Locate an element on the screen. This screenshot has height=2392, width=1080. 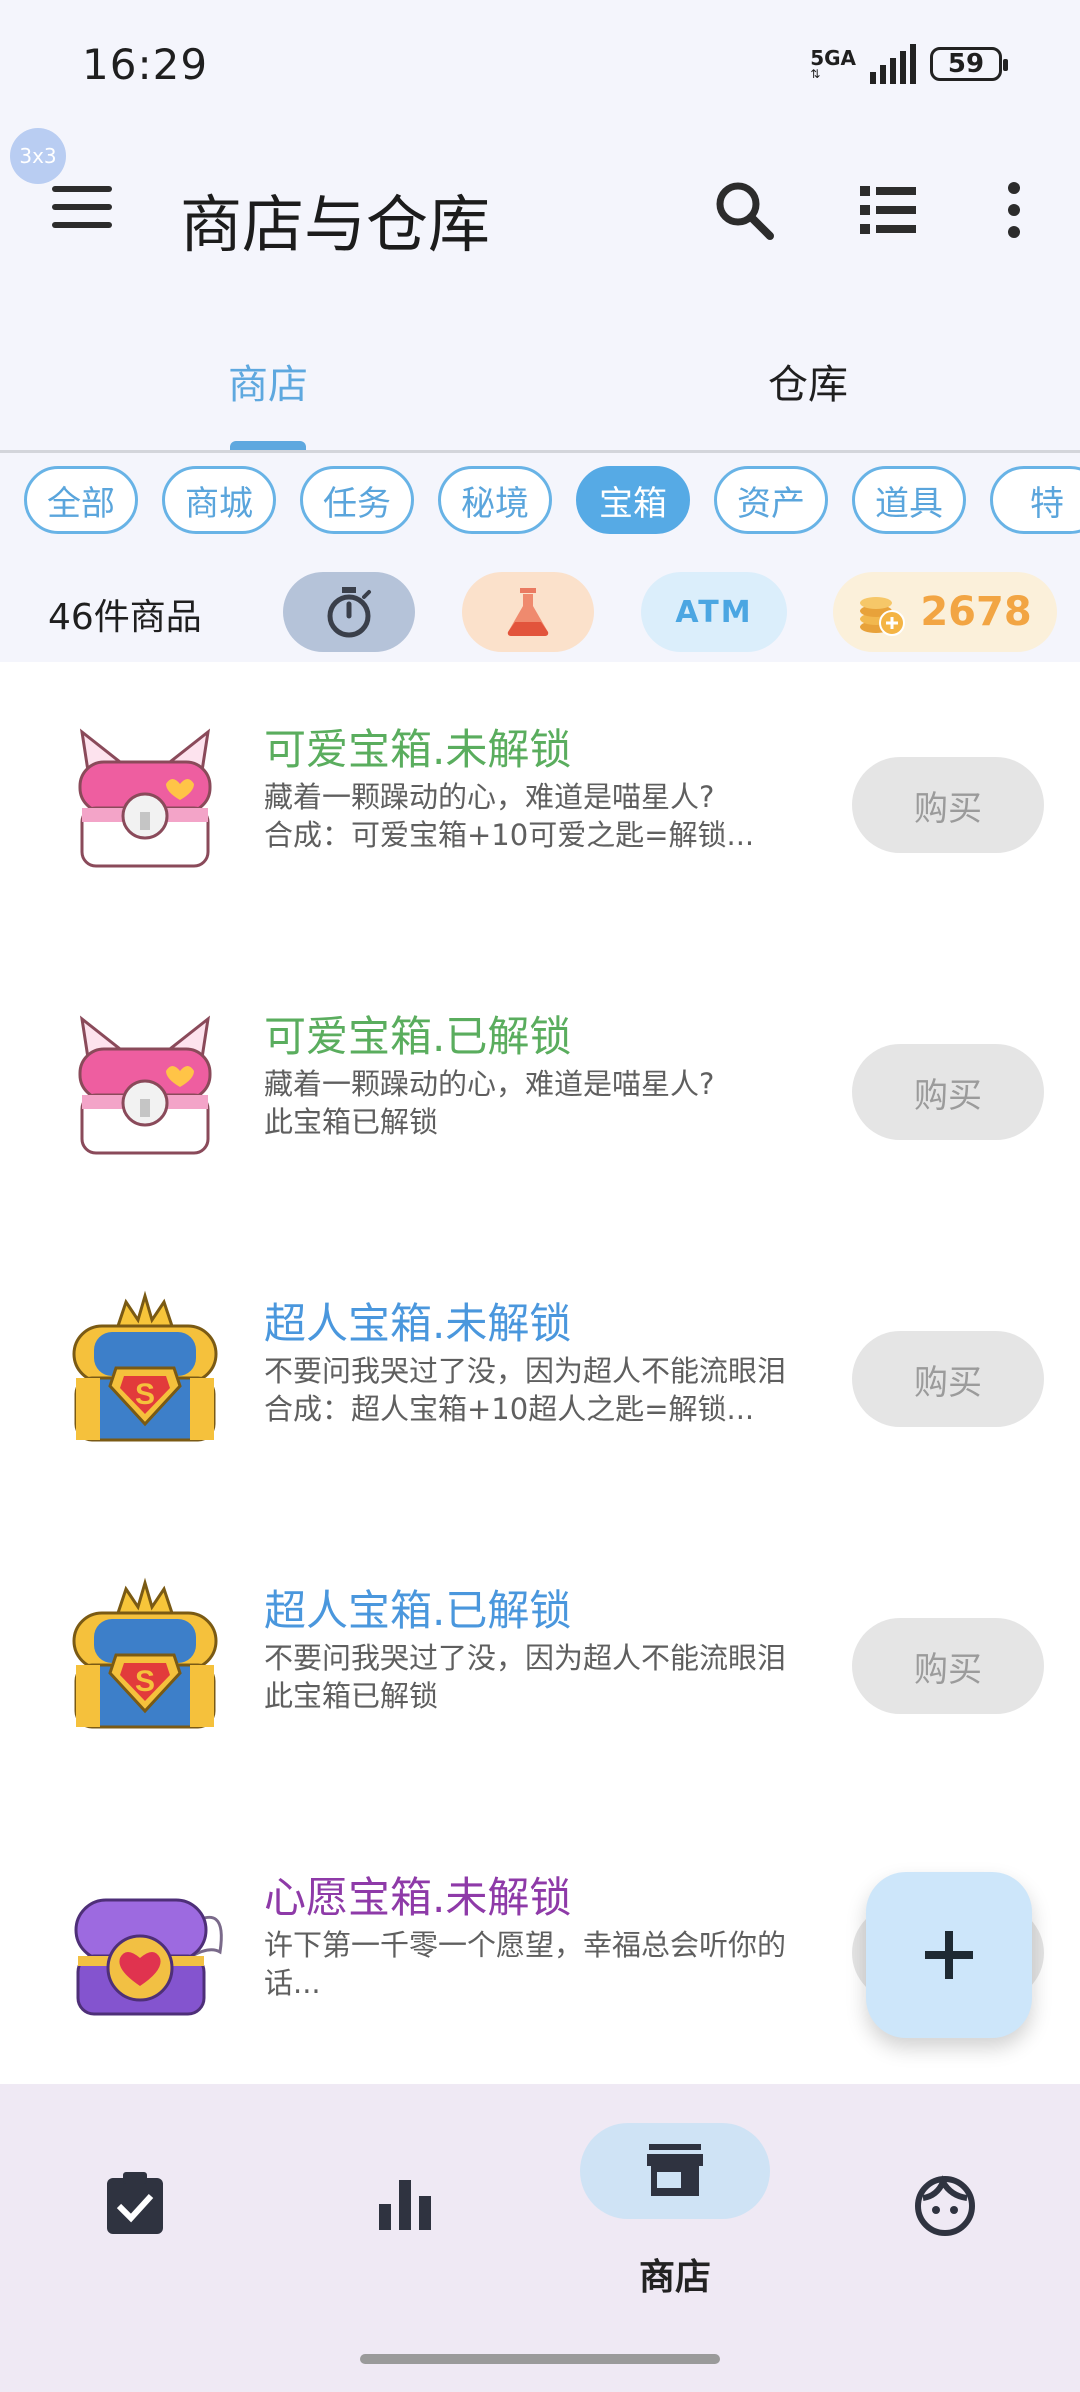
task-clipboard-icon is located at coordinates (135, 2203).